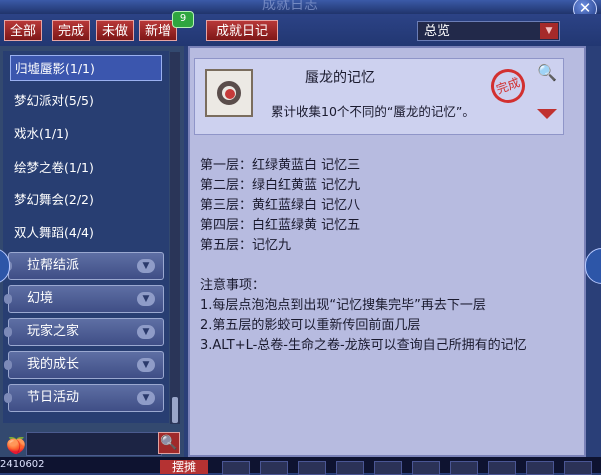  I want to click on note-line: 第五层：记忆九, so click(246, 245).